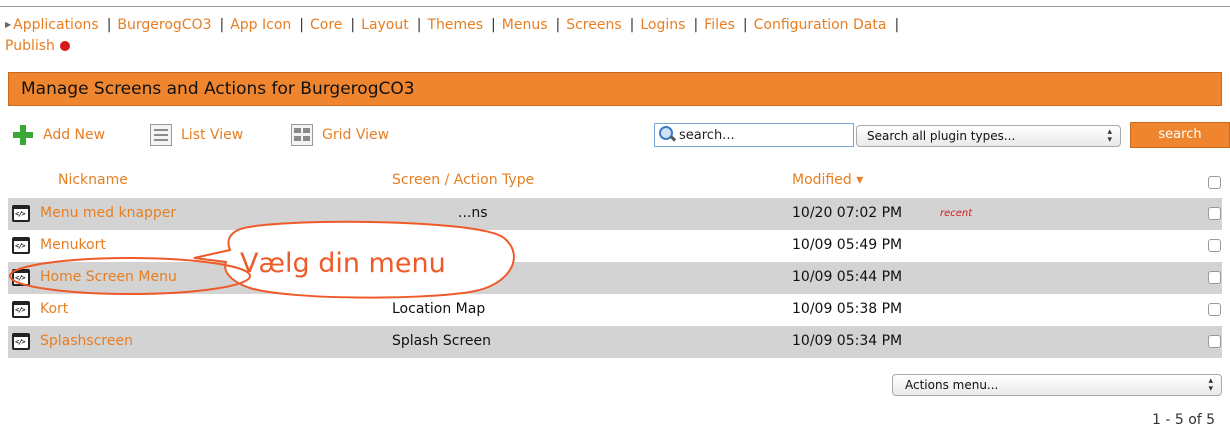 This screenshot has width=1230, height=432. I want to click on callout-text: Vælg din menu, so click(343, 263).